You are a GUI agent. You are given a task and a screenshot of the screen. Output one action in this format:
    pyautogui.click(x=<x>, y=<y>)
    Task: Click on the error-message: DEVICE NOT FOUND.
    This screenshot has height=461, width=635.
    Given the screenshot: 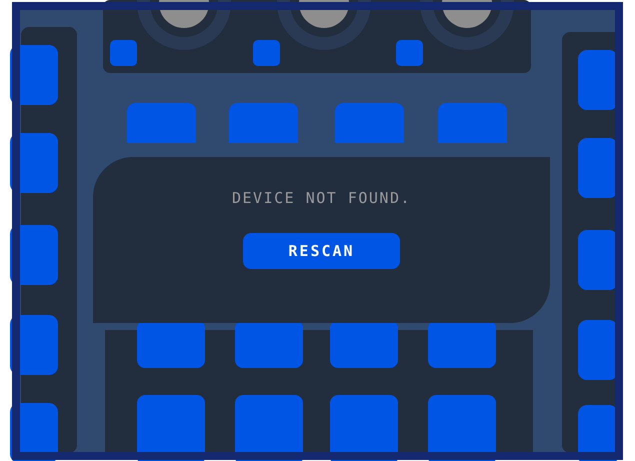 What is the action you would take?
    pyautogui.click(x=322, y=198)
    